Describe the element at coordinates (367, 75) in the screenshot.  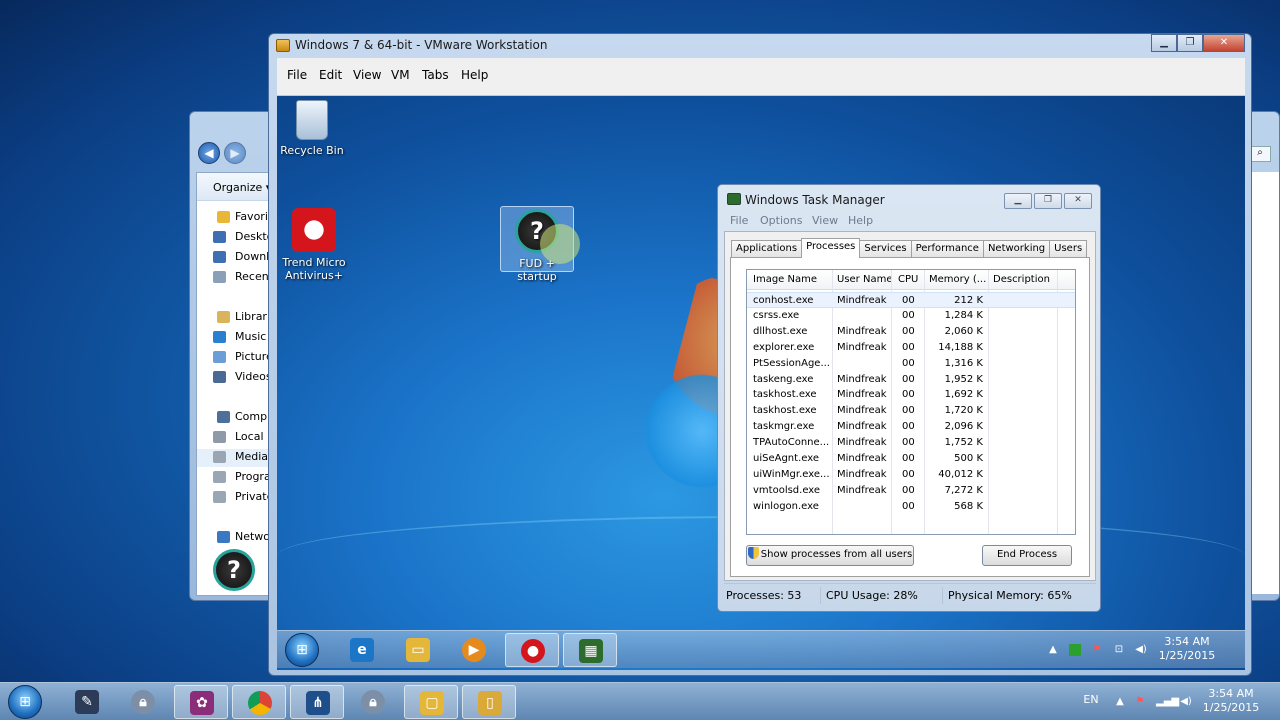
I see `menu-view: View` at that location.